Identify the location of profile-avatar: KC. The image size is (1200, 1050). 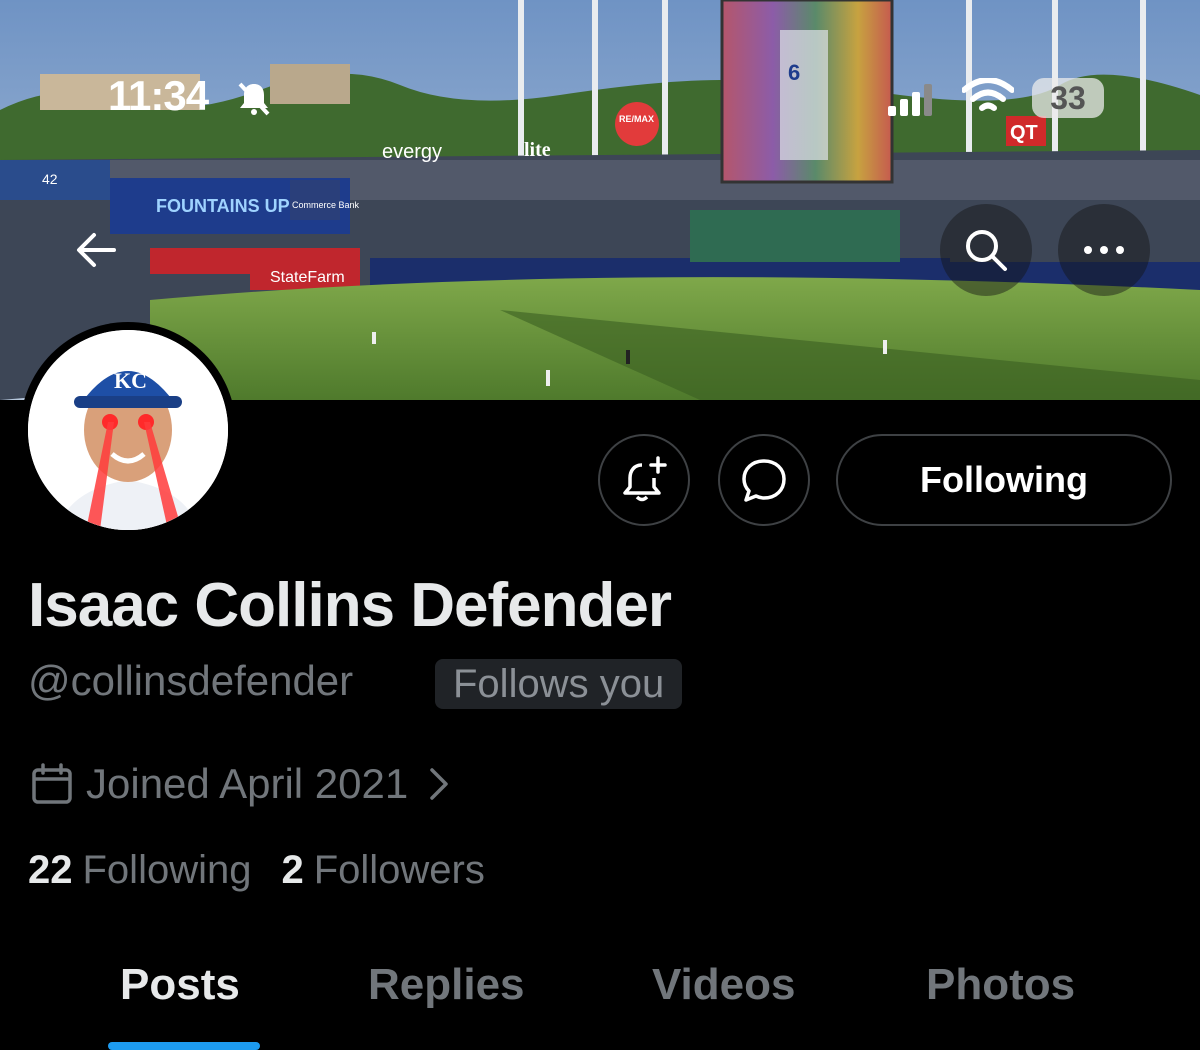
(128, 430).